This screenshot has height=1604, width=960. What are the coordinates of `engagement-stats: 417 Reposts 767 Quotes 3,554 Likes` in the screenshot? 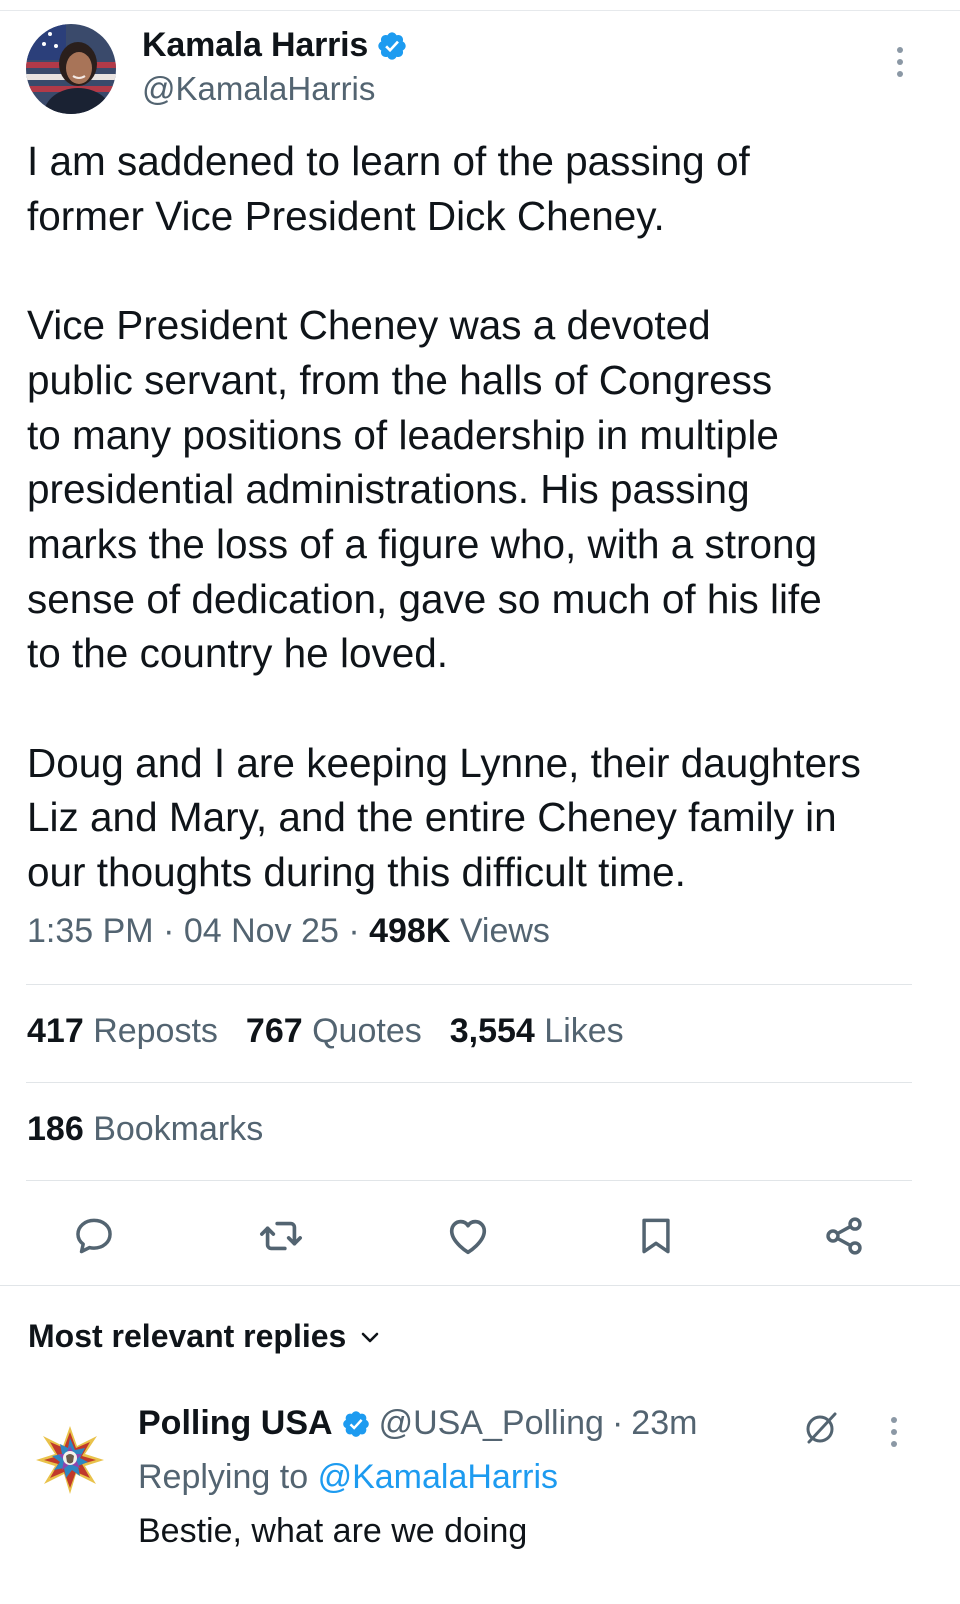 It's located at (339, 1031).